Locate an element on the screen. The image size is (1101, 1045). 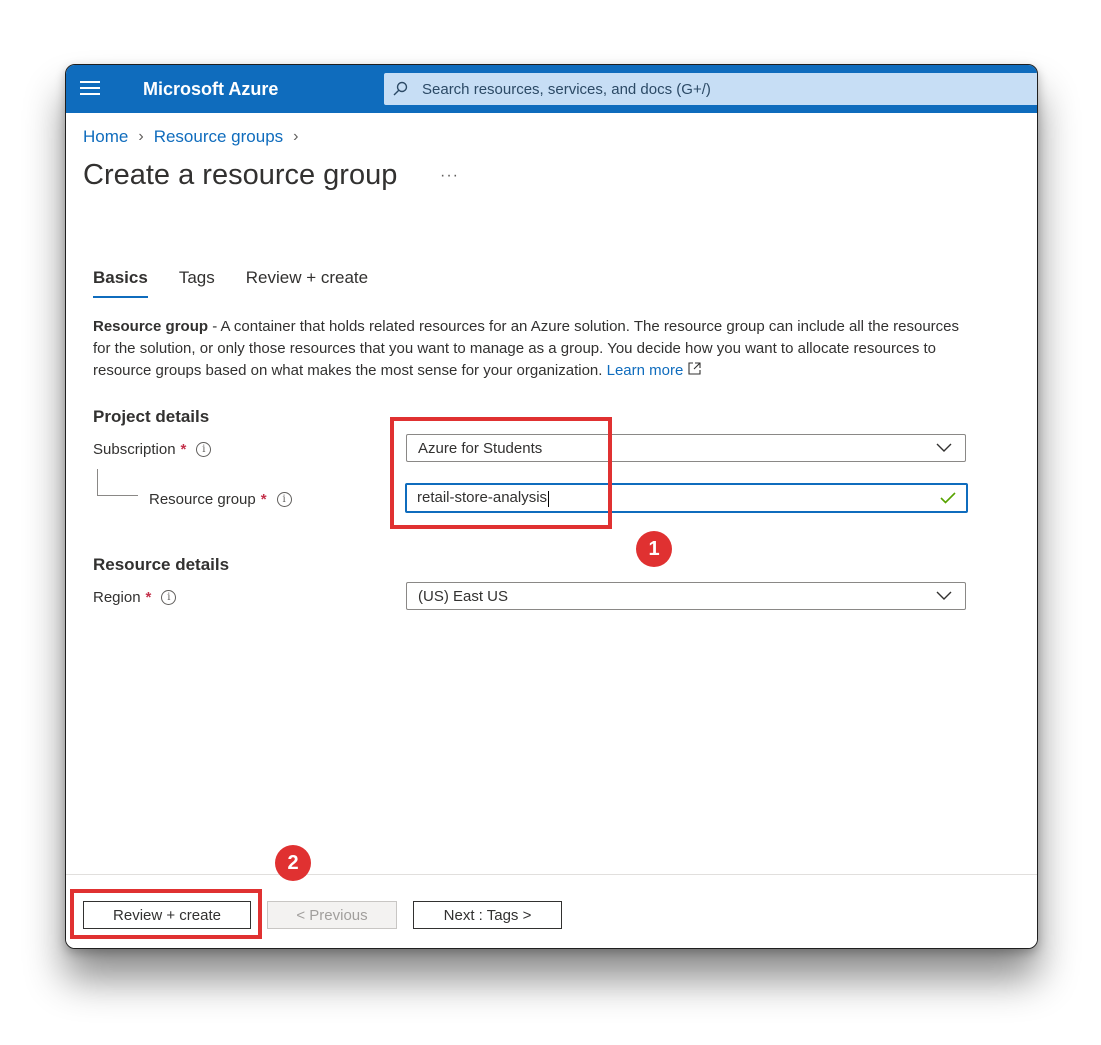
step-marker-1: 1 is located at coordinates (654, 549).